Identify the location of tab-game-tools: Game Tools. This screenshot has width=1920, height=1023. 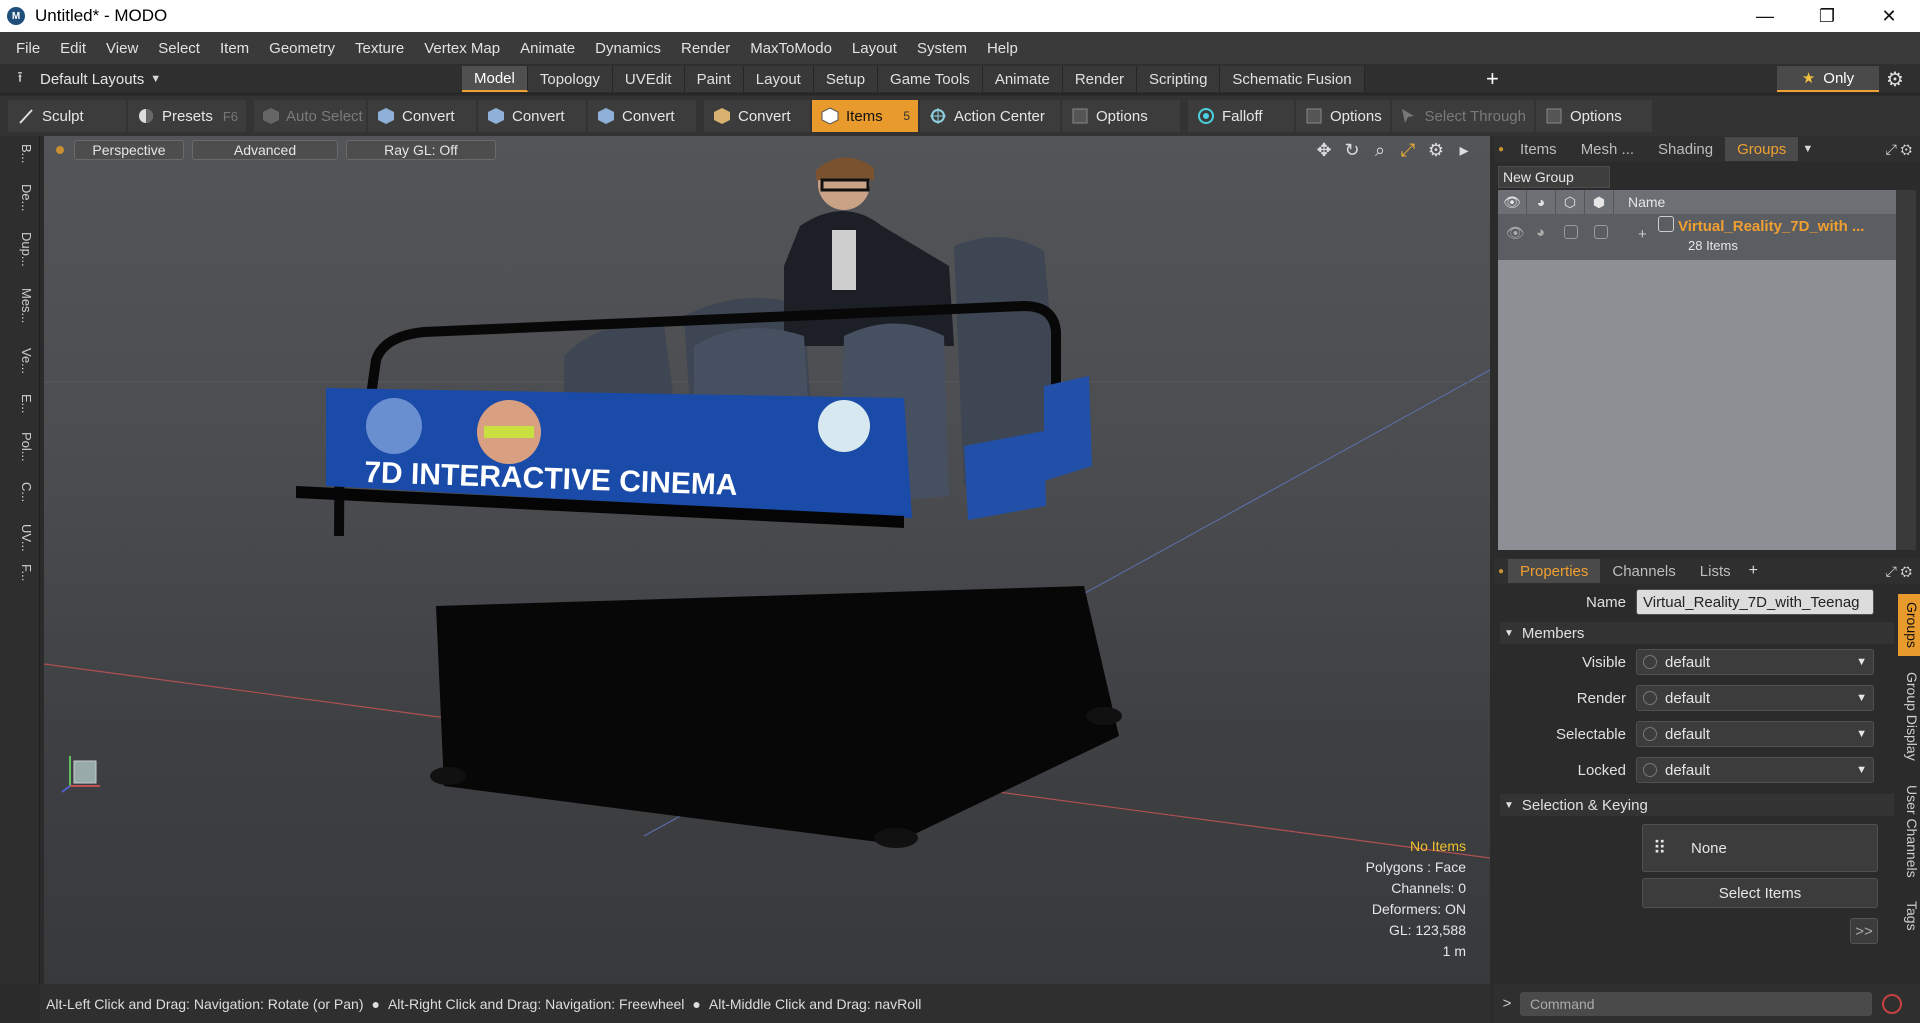
(930, 79).